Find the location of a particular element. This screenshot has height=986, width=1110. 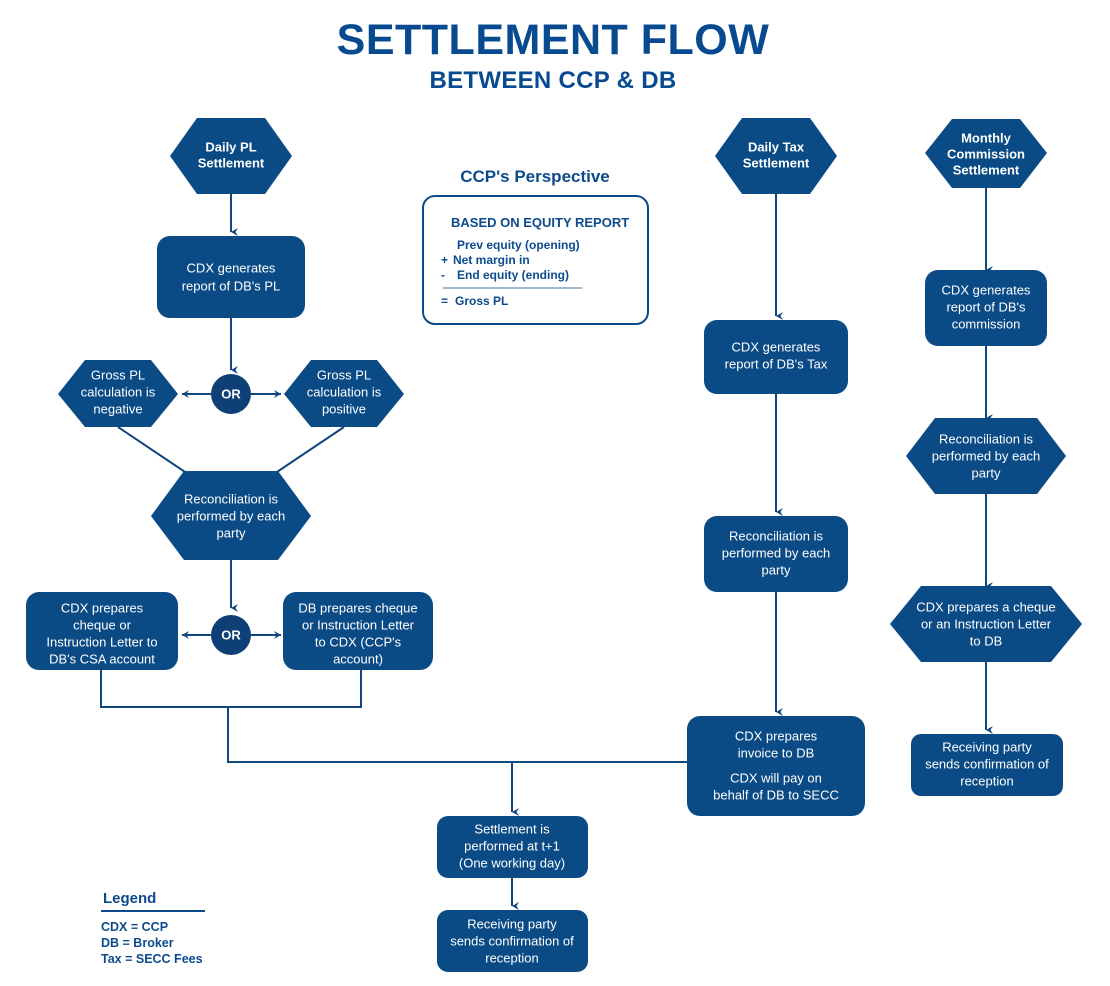

node-cdx-generates-tax-report: CDX generates report of DB's Tax is located at coordinates (776, 357).